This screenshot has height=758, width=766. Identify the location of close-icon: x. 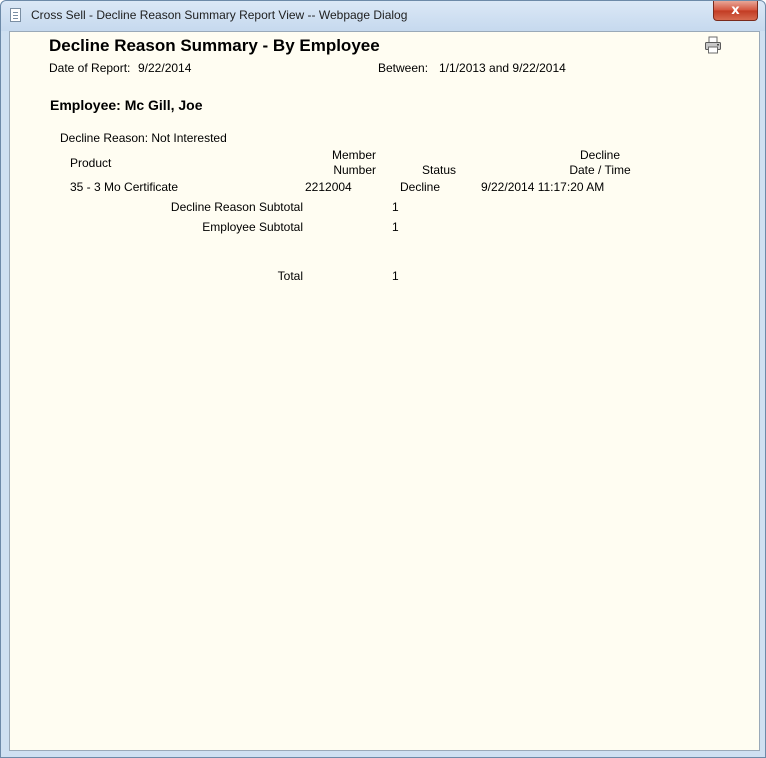
(735, 10).